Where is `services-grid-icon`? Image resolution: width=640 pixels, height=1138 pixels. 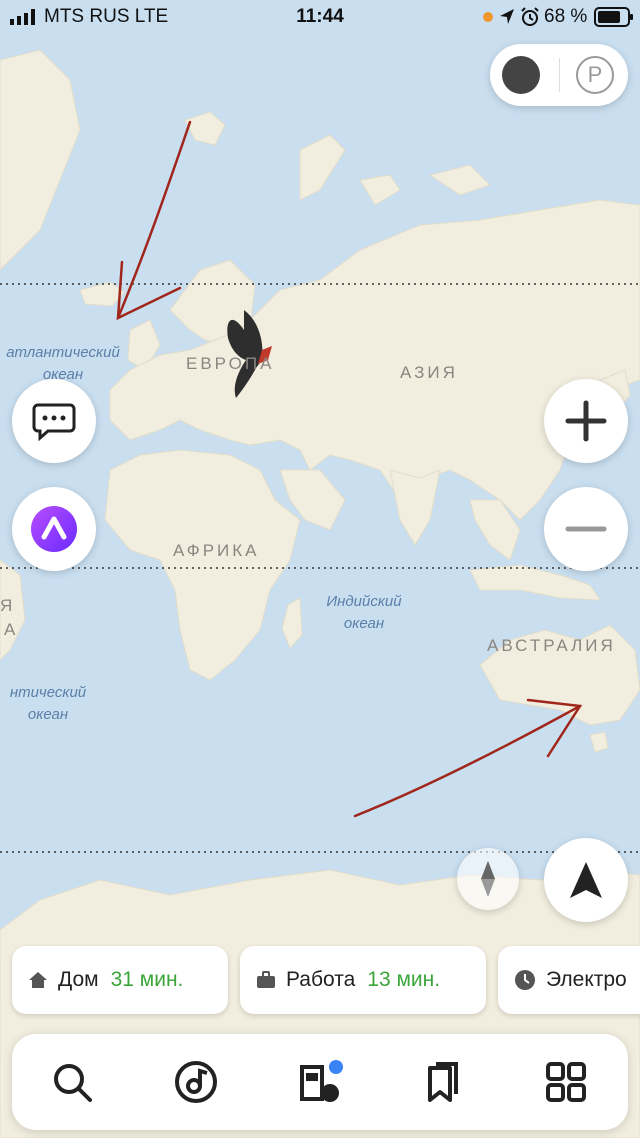 services-grid-icon is located at coordinates (566, 1082).